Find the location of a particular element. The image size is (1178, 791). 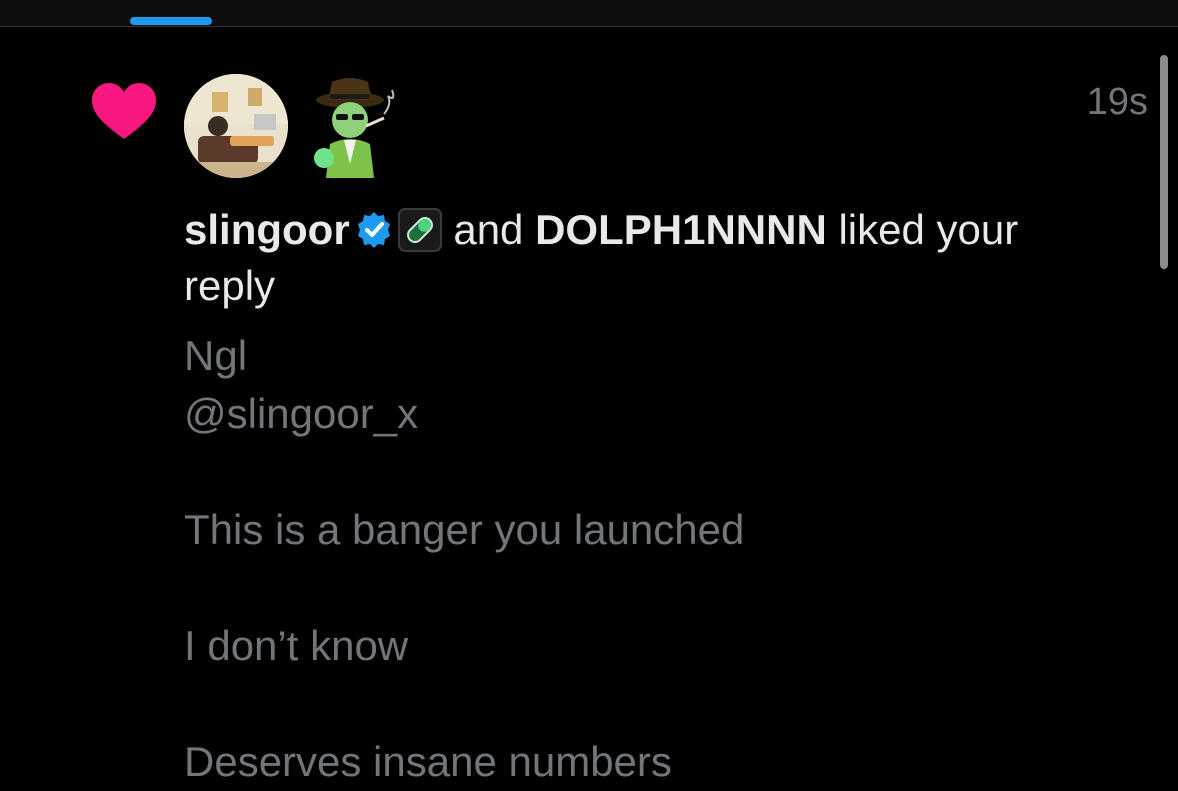

reply-line: Ngl is located at coordinates (216, 355).